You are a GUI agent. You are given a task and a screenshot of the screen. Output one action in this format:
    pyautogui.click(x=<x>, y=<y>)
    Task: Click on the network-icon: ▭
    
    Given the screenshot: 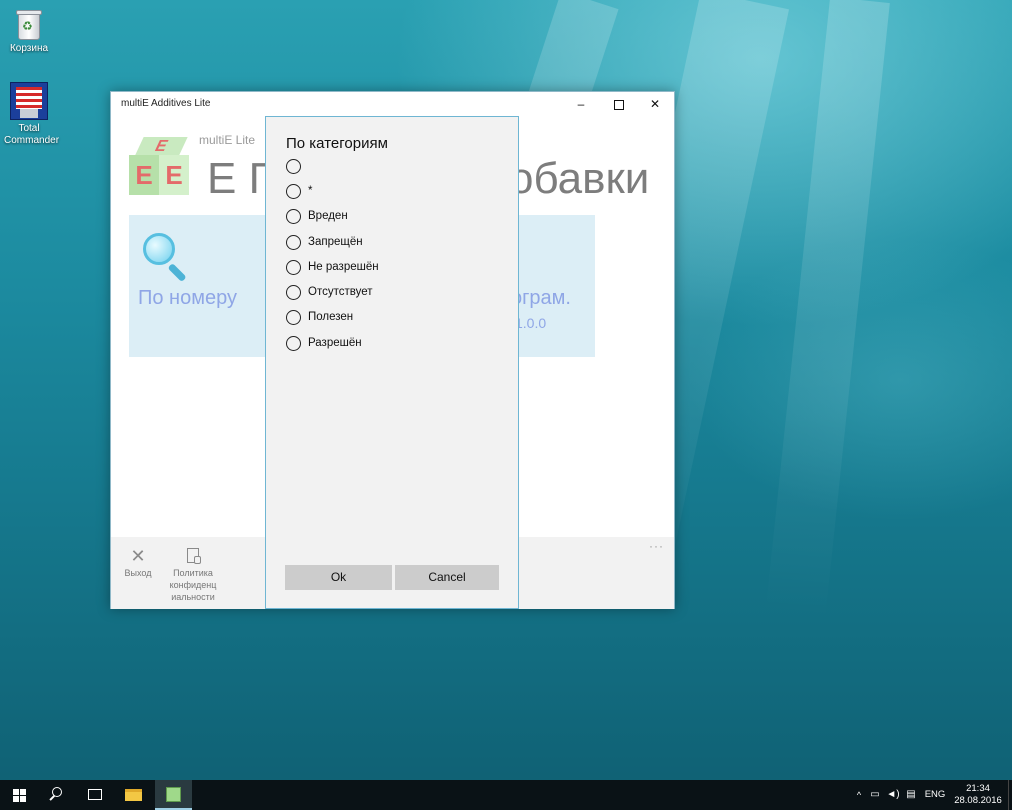 What is the action you would take?
    pyautogui.click(x=875, y=795)
    